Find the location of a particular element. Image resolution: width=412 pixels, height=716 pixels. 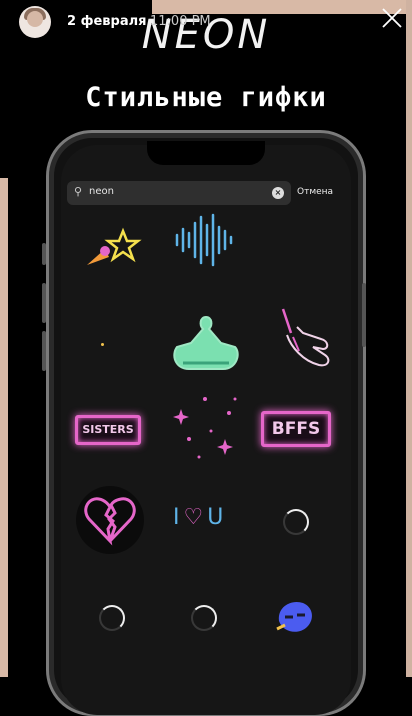

subtitle: Стильные гифки is located at coordinates (206, 97).